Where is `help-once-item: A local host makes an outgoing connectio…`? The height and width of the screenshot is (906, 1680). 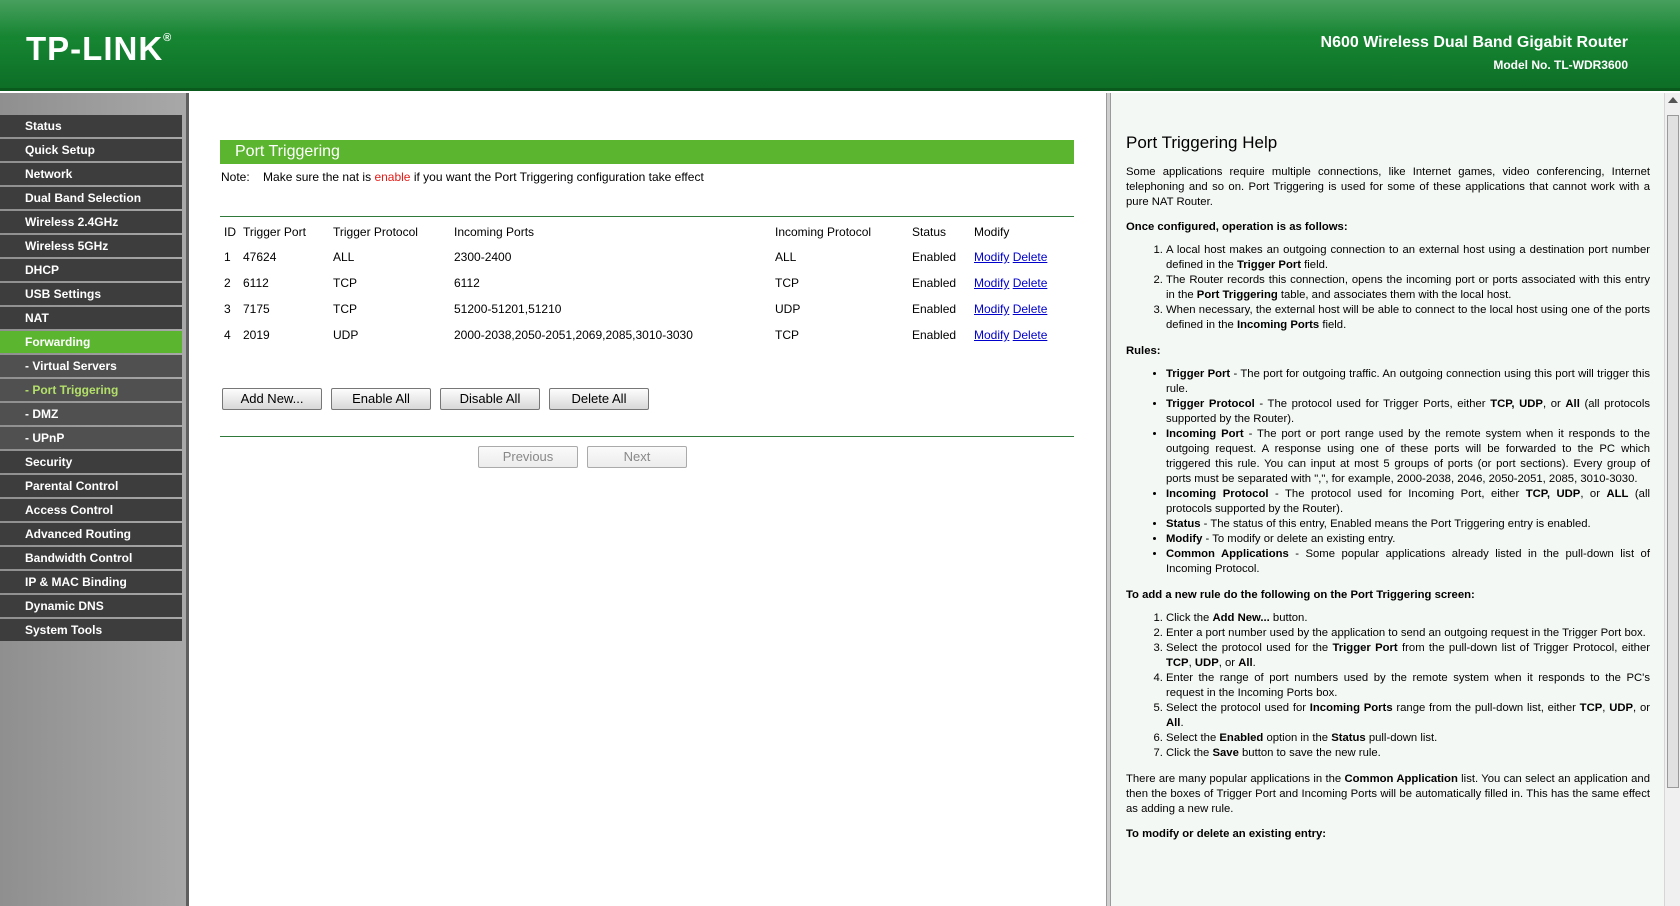
help-once-item: A local host makes an outgoing connectio… is located at coordinates (1408, 258).